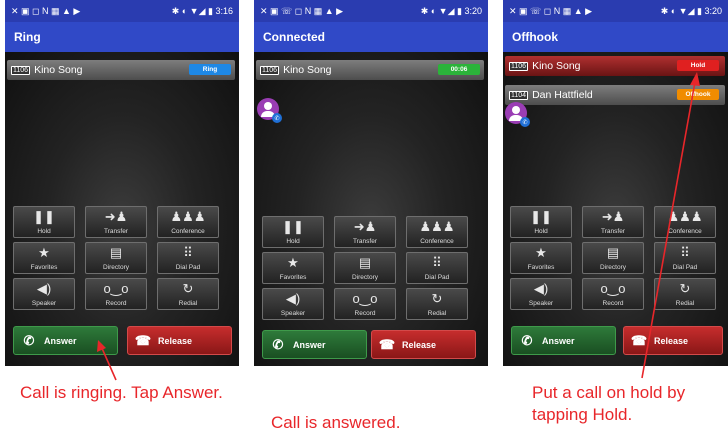  Describe the element at coordinates (695, 79) in the screenshot. I see `arrowhead-hold` at that location.